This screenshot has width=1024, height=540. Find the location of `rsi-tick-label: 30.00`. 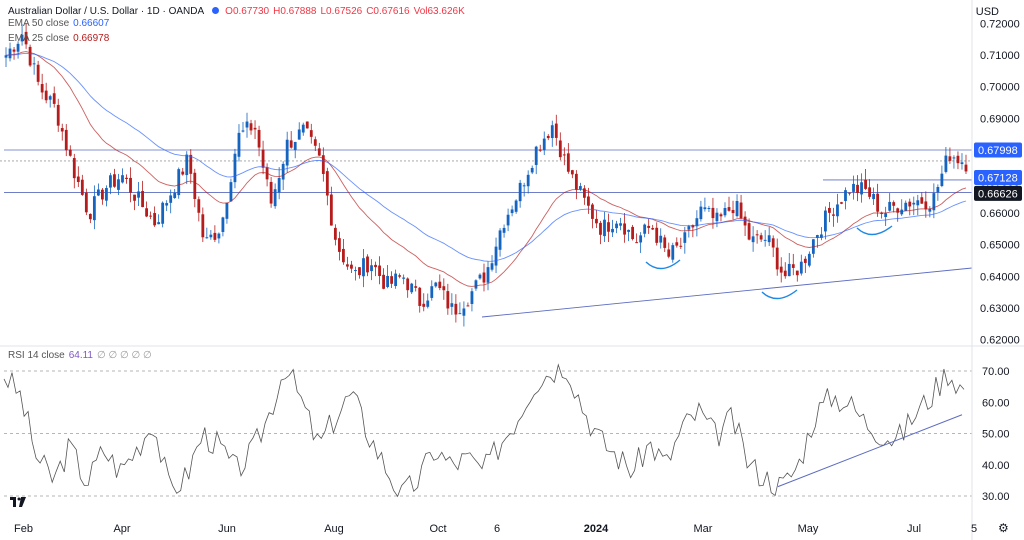

rsi-tick-label: 30.00 is located at coordinates (996, 497).